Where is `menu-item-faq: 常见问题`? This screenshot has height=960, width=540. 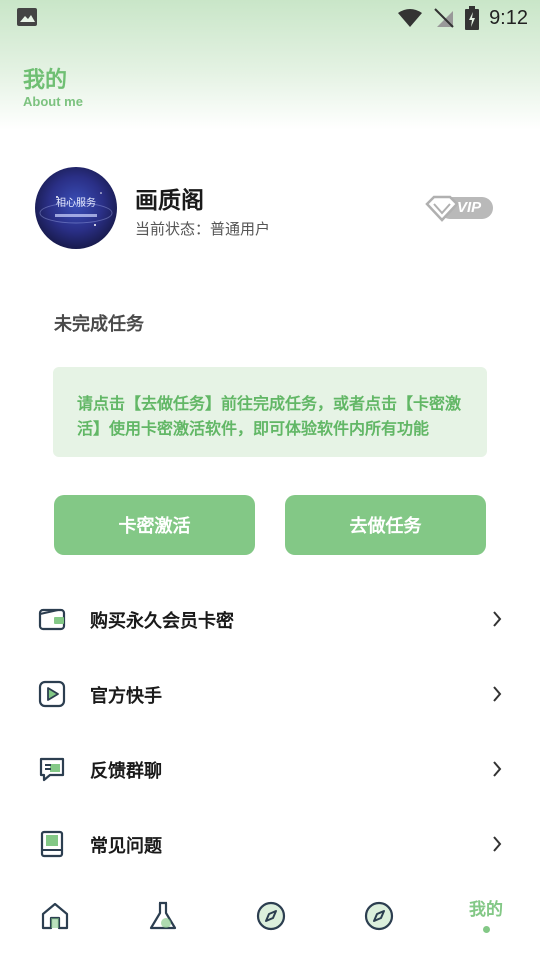
menu-item-faq: 常见问题 is located at coordinates (270, 845).